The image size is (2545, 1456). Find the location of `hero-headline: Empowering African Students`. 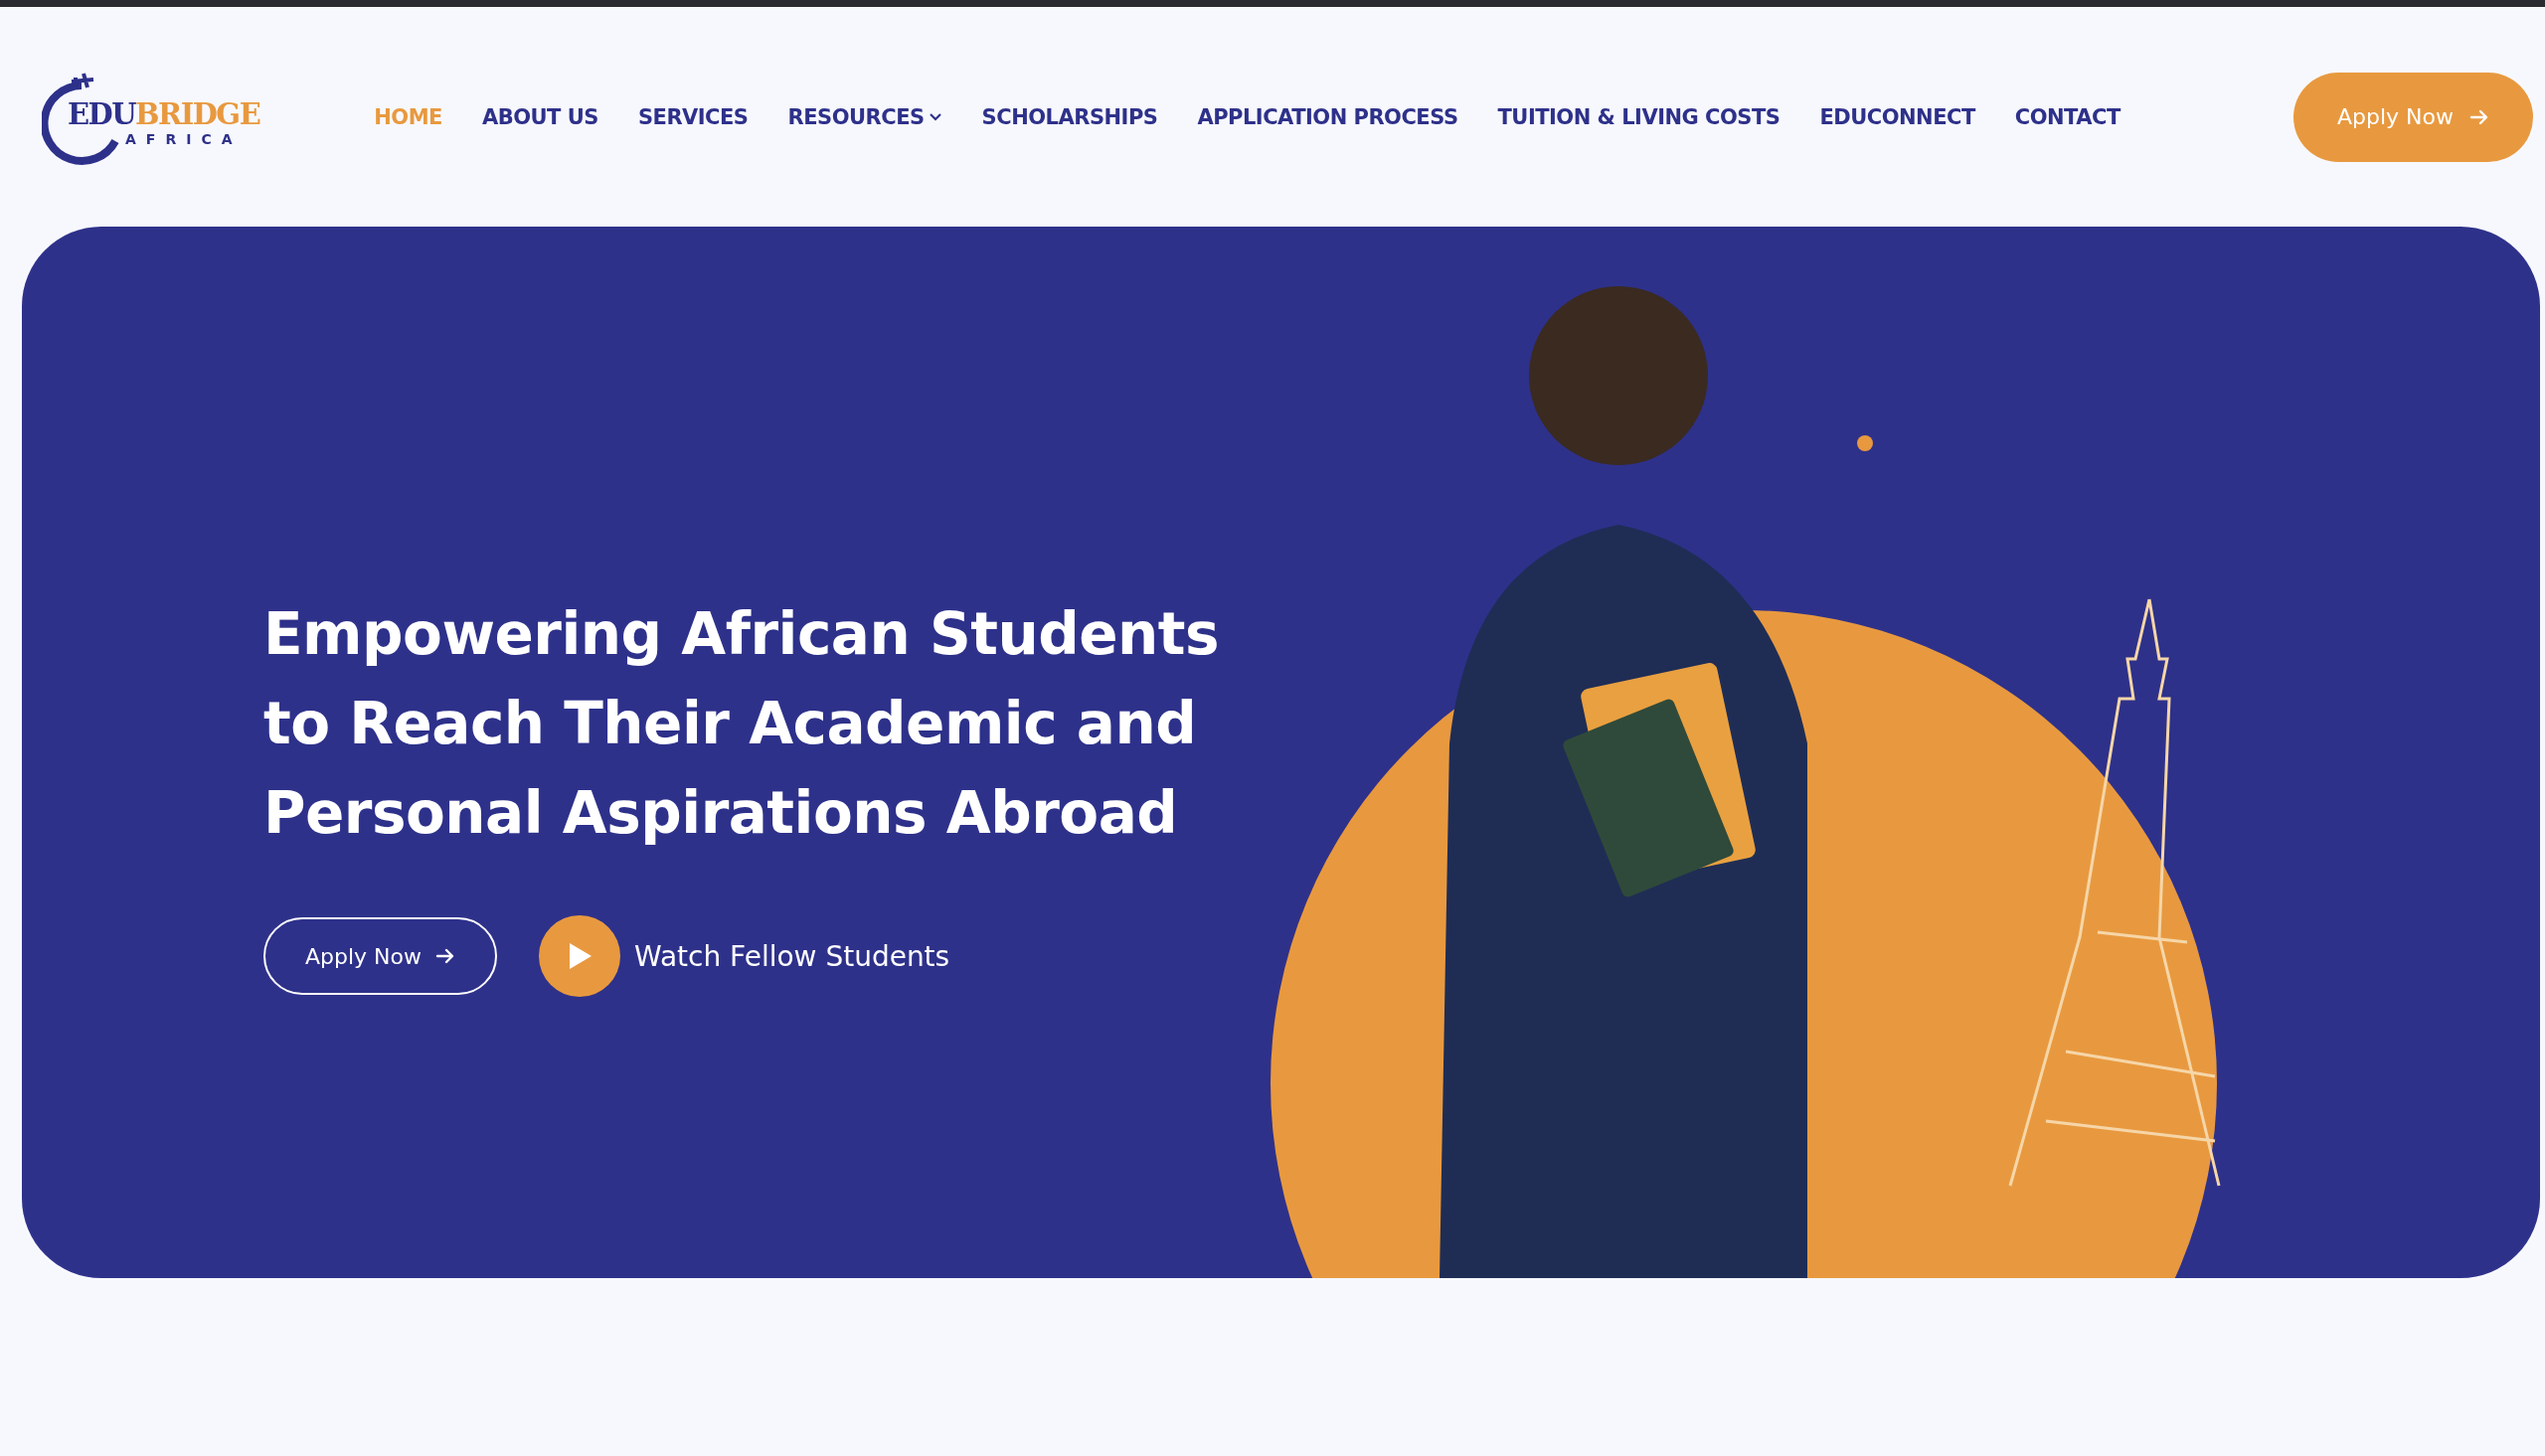

hero-headline: Empowering African Students is located at coordinates (742, 634).